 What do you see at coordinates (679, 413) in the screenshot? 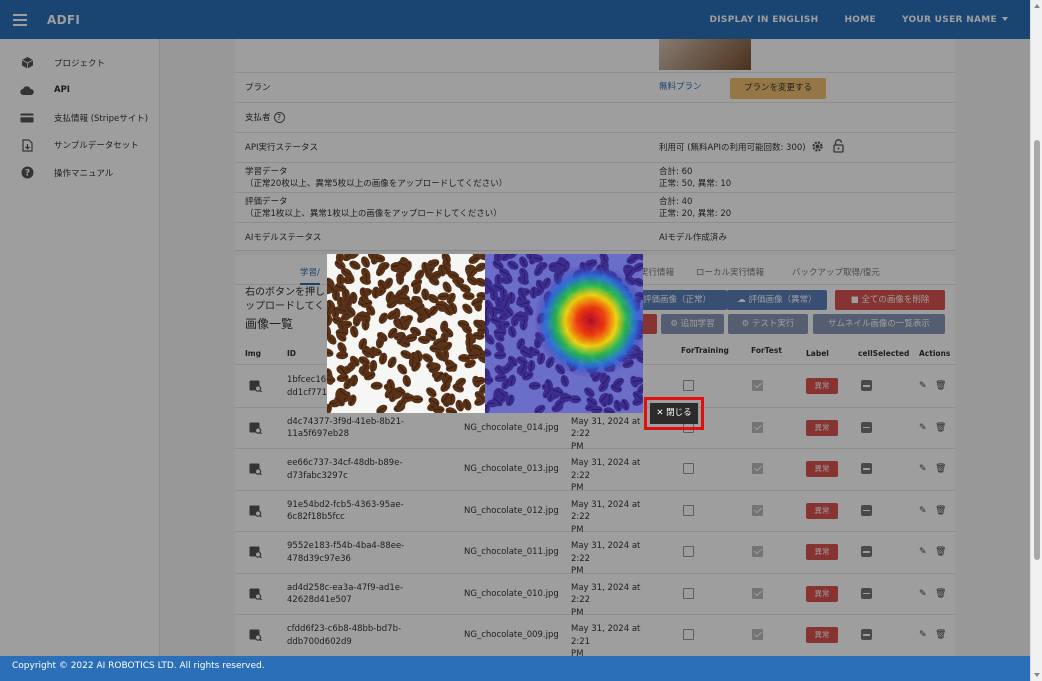
I see `close-label: 閉じる` at bounding box center [679, 413].